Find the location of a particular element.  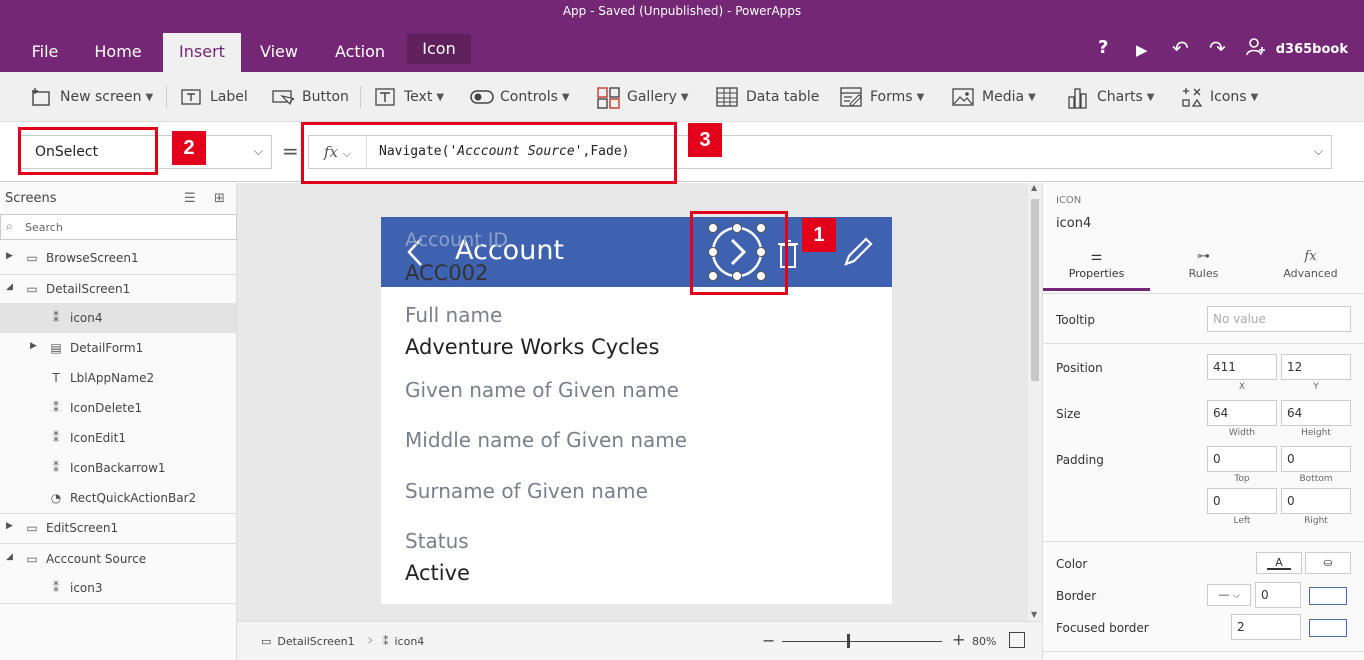

zoom-out-icon: − is located at coordinates (768, 640).